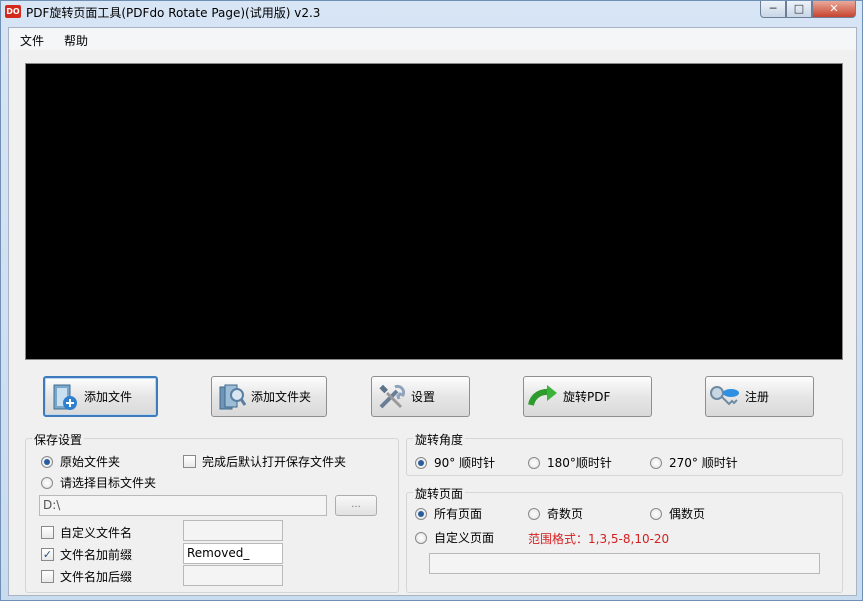 This screenshot has width=863, height=601. I want to click on open-after-checkbox: 完成后默认打开保存文件夹, so click(264, 461).